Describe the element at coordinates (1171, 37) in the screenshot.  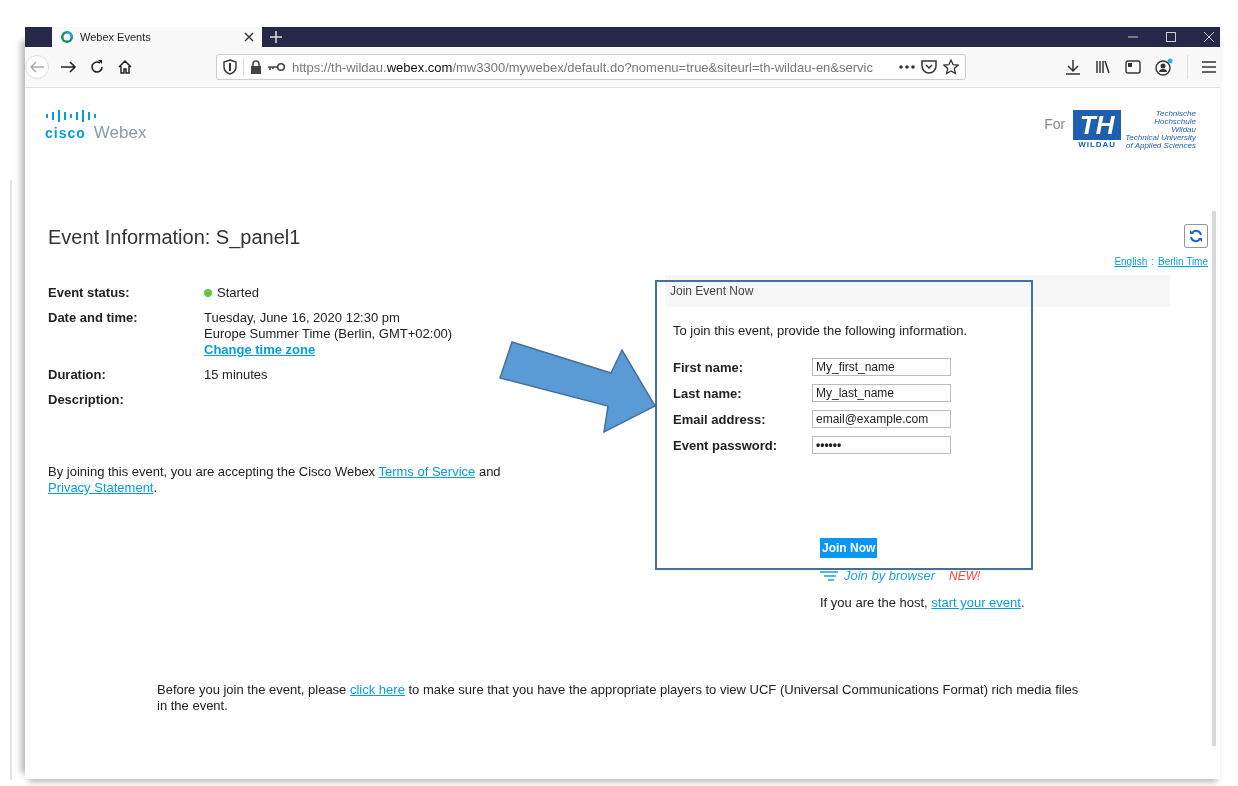
I see `maximize-icon` at that location.